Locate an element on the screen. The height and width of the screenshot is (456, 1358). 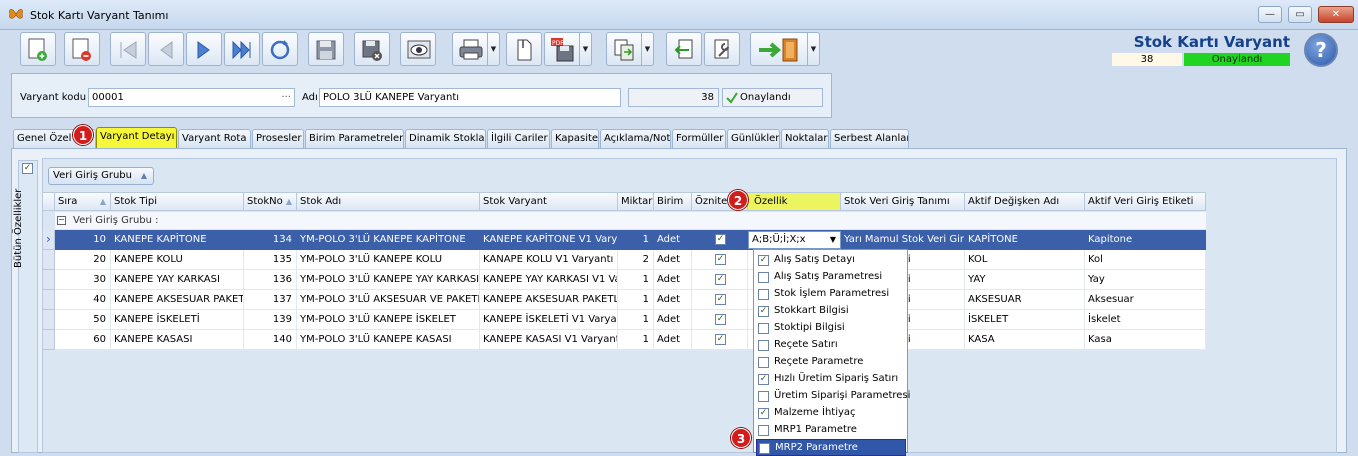
checklist-item: MRP2 Parametre is located at coordinates (831, 447).